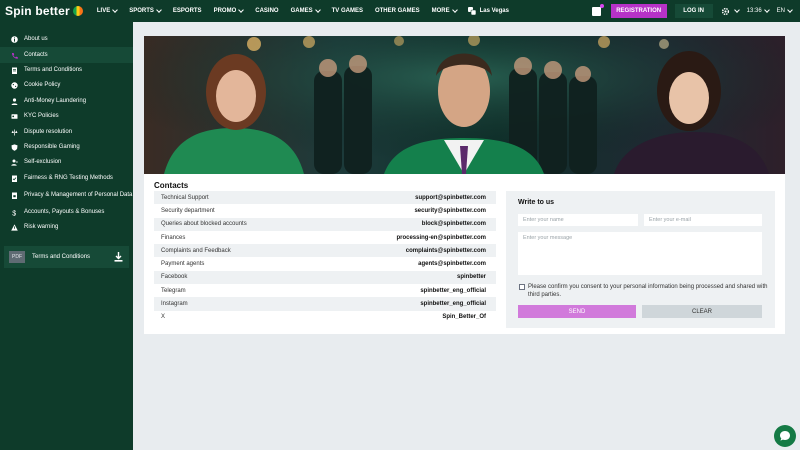 The height and width of the screenshot is (450, 800). Describe the element at coordinates (347, 11) in the screenshot. I see `nav-item-tv-games: TV GAMES` at that location.